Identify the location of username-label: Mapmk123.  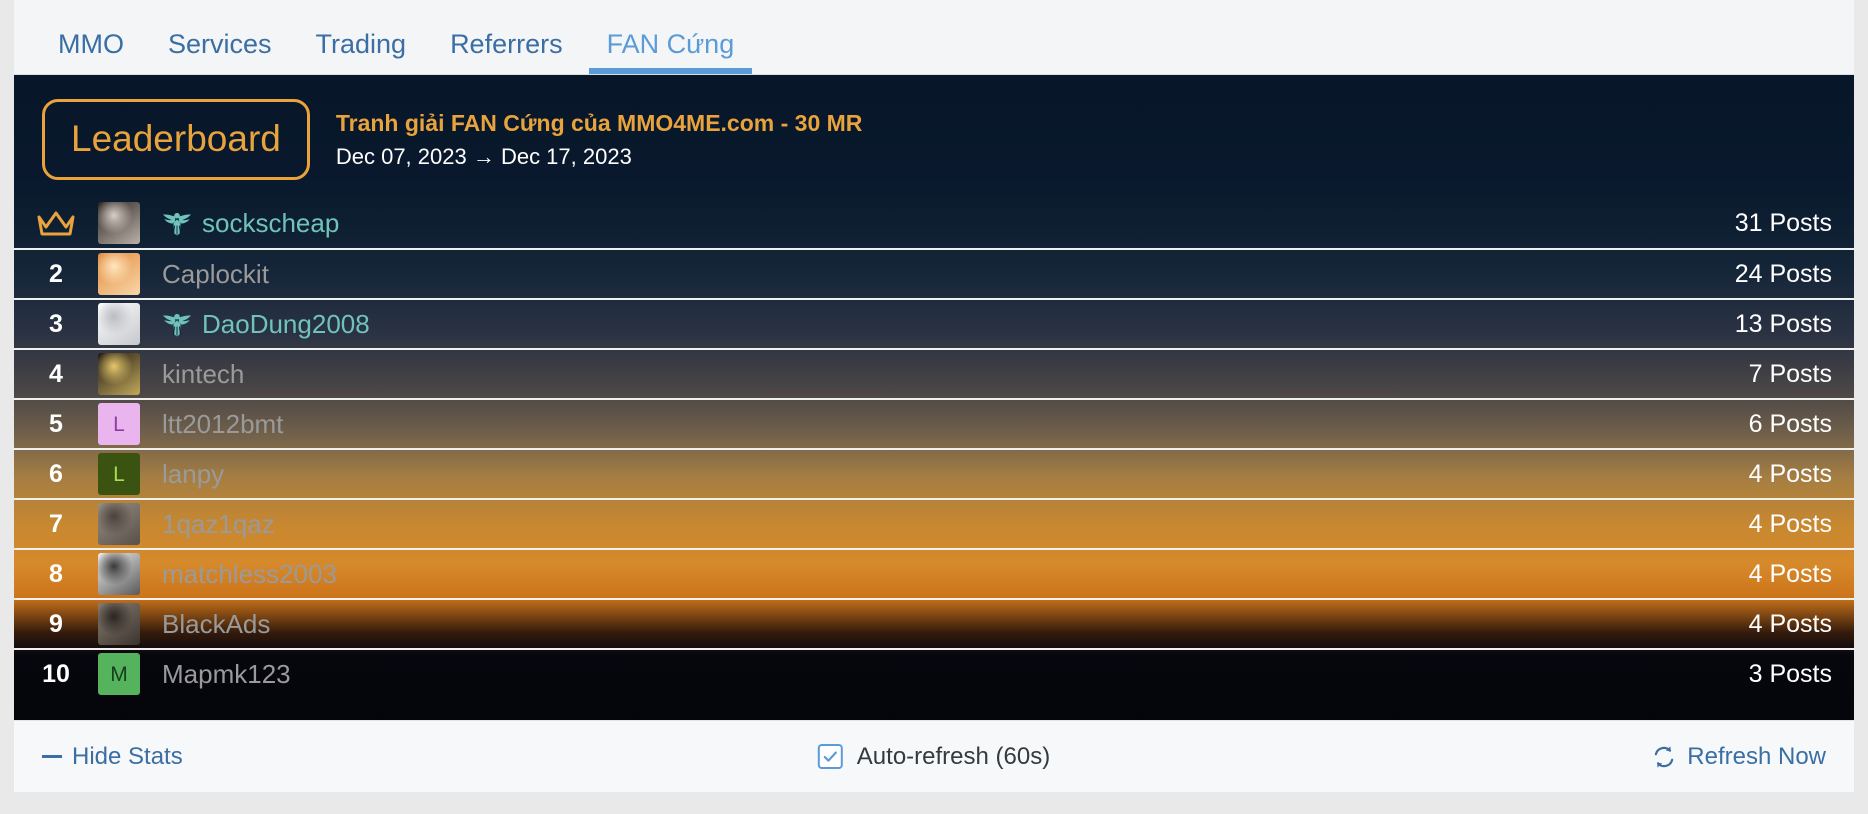
(226, 673).